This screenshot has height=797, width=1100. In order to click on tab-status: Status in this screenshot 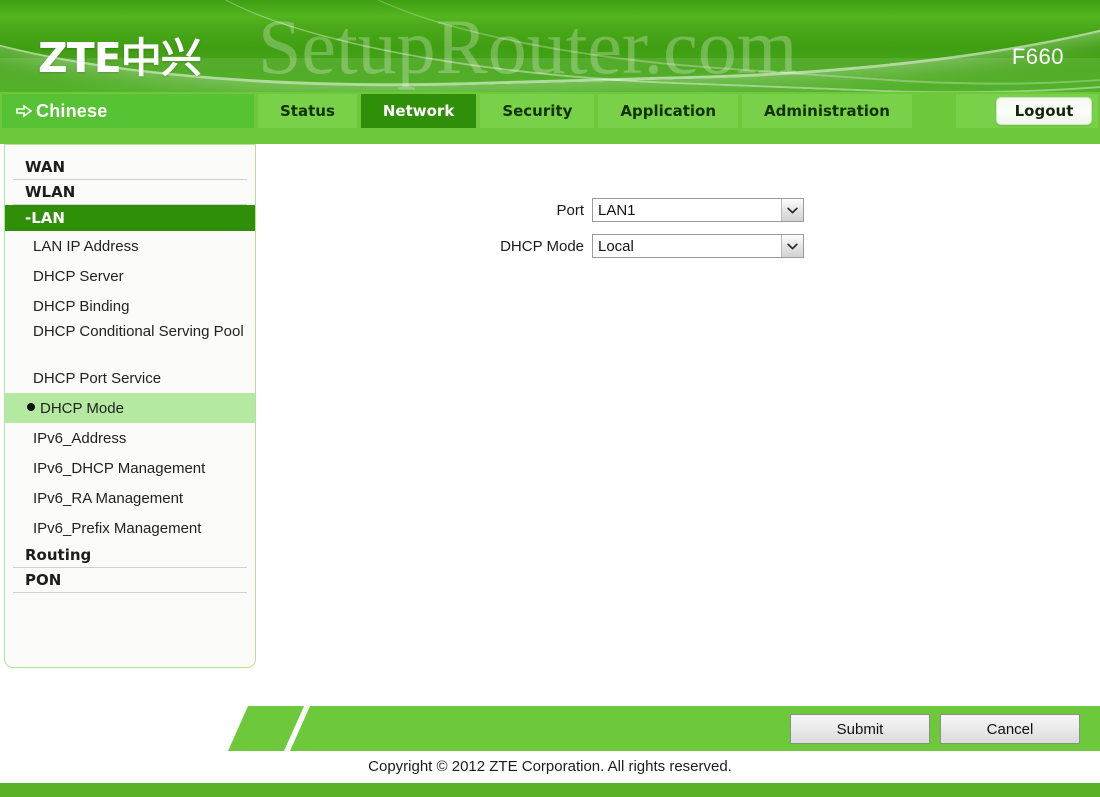, I will do `click(307, 111)`.